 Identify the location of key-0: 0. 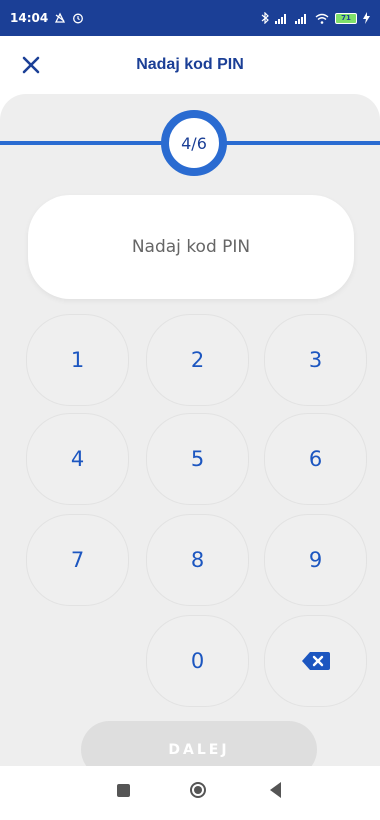
(197, 661).